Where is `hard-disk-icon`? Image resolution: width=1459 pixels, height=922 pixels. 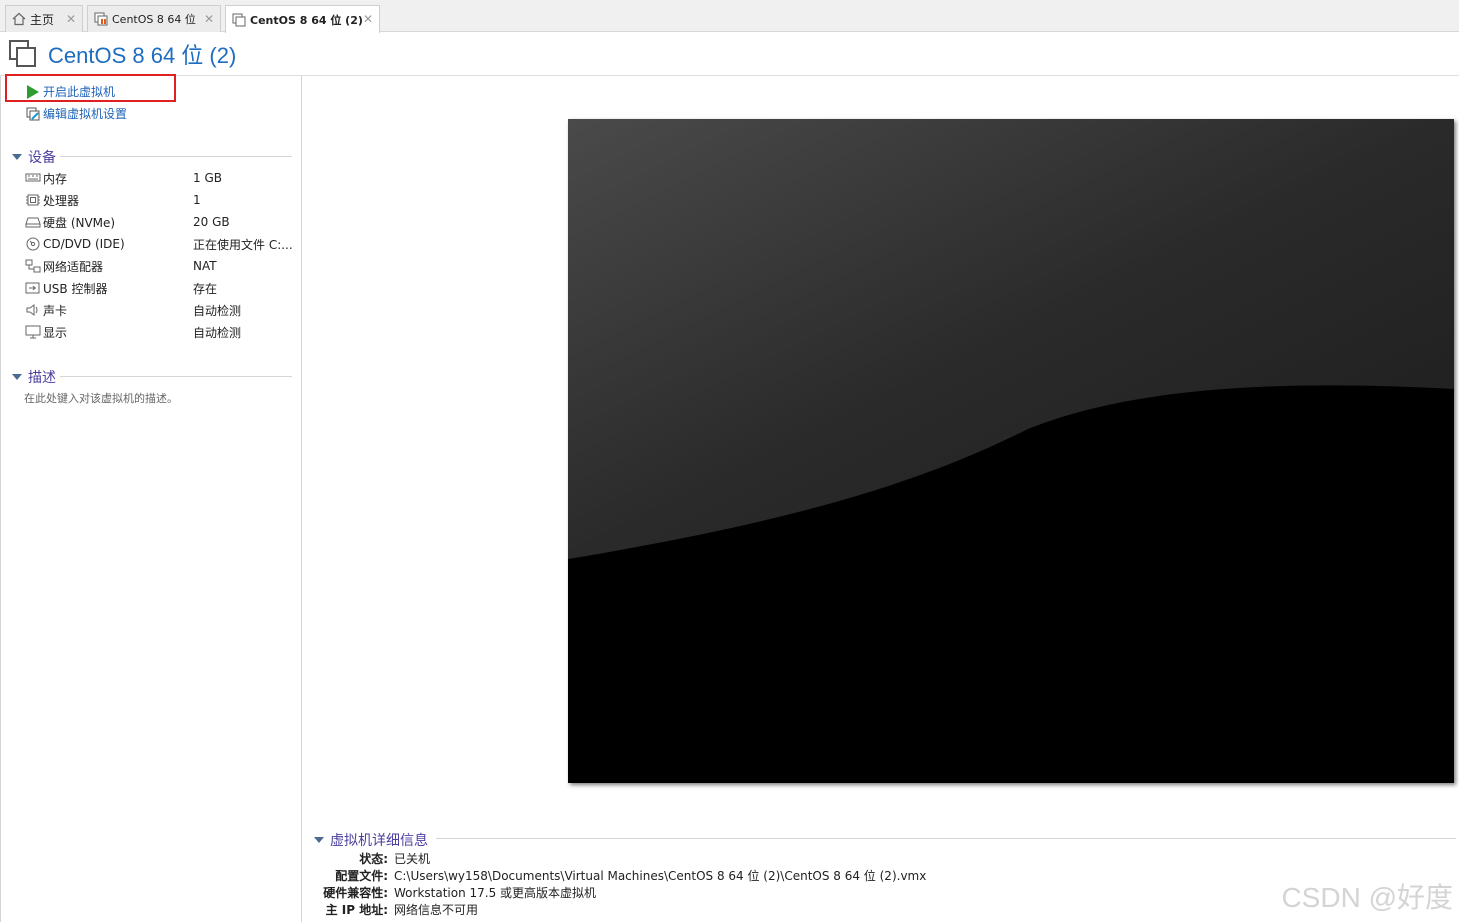 hard-disk-icon is located at coordinates (33, 222).